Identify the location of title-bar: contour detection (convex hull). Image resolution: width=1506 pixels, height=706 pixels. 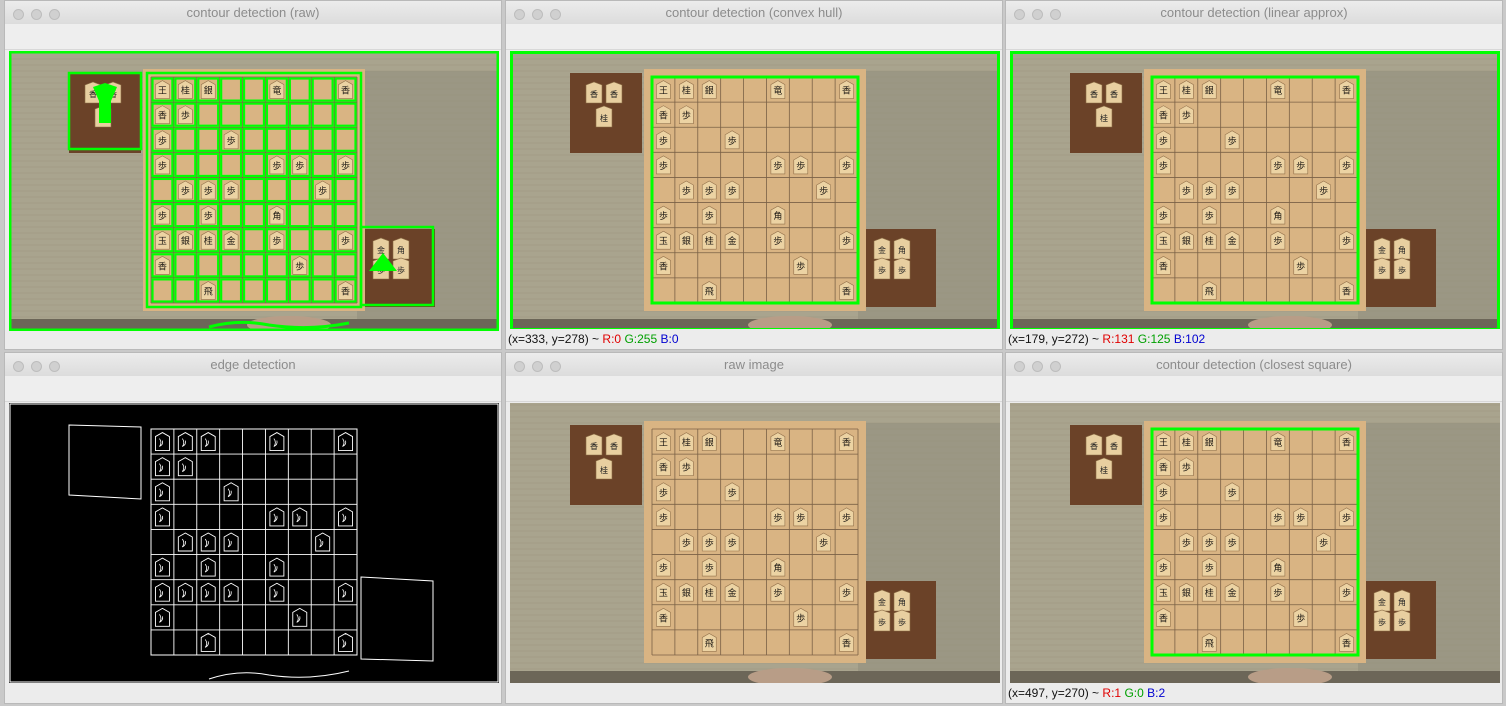
(754, 12).